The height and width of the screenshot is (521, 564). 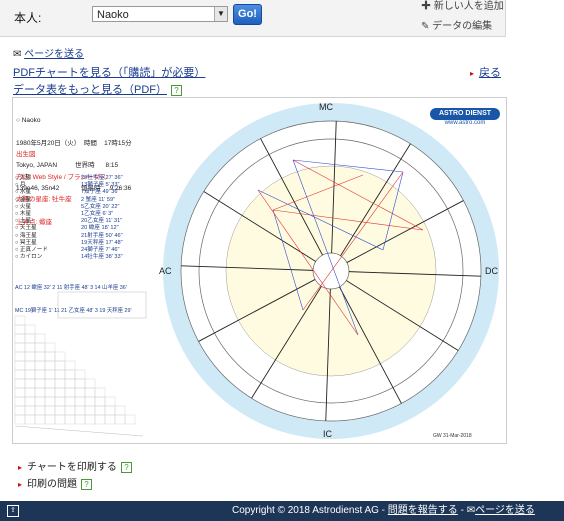 What do you see at coordinates (427, 6) in the screenshot?
I see `add-person-icon: ✚` at bounding box center [427, 6].